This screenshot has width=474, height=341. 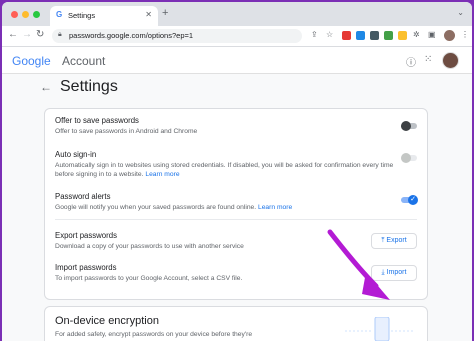 What do you see at coordinates (27, 34) in the screenshot?
I see `forward-arrow-icon: →` at bounding box center [27, 34].